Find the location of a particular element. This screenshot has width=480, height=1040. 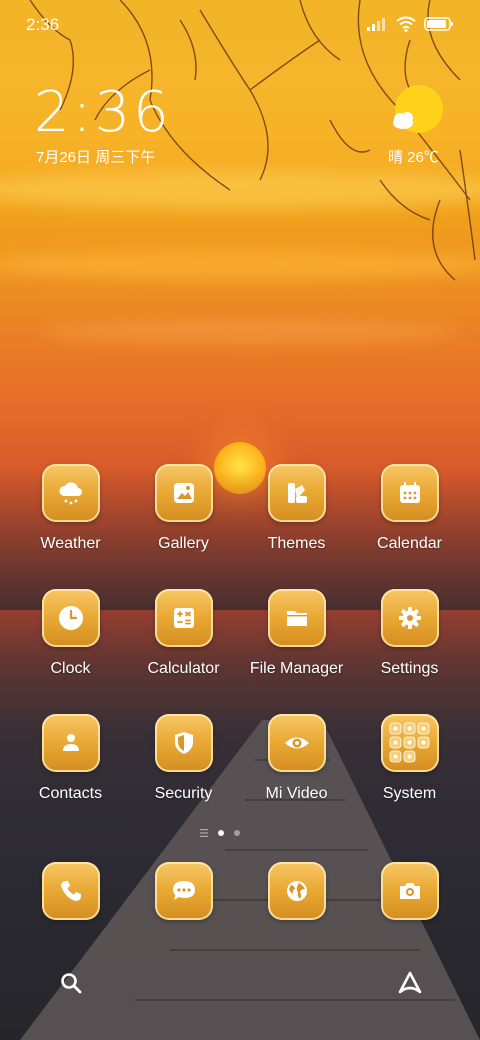

app-label: Calculator is located at coordinates (183, 668).